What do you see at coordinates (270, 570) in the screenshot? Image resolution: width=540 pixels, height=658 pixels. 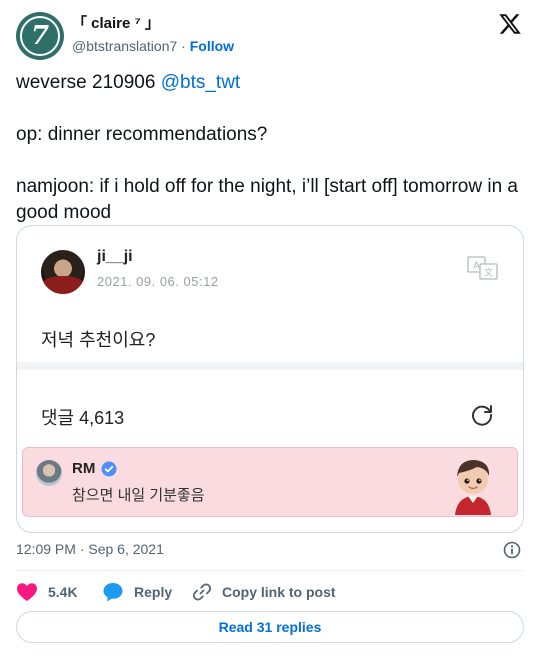 I see `divider` at bounding box center [270, 570].